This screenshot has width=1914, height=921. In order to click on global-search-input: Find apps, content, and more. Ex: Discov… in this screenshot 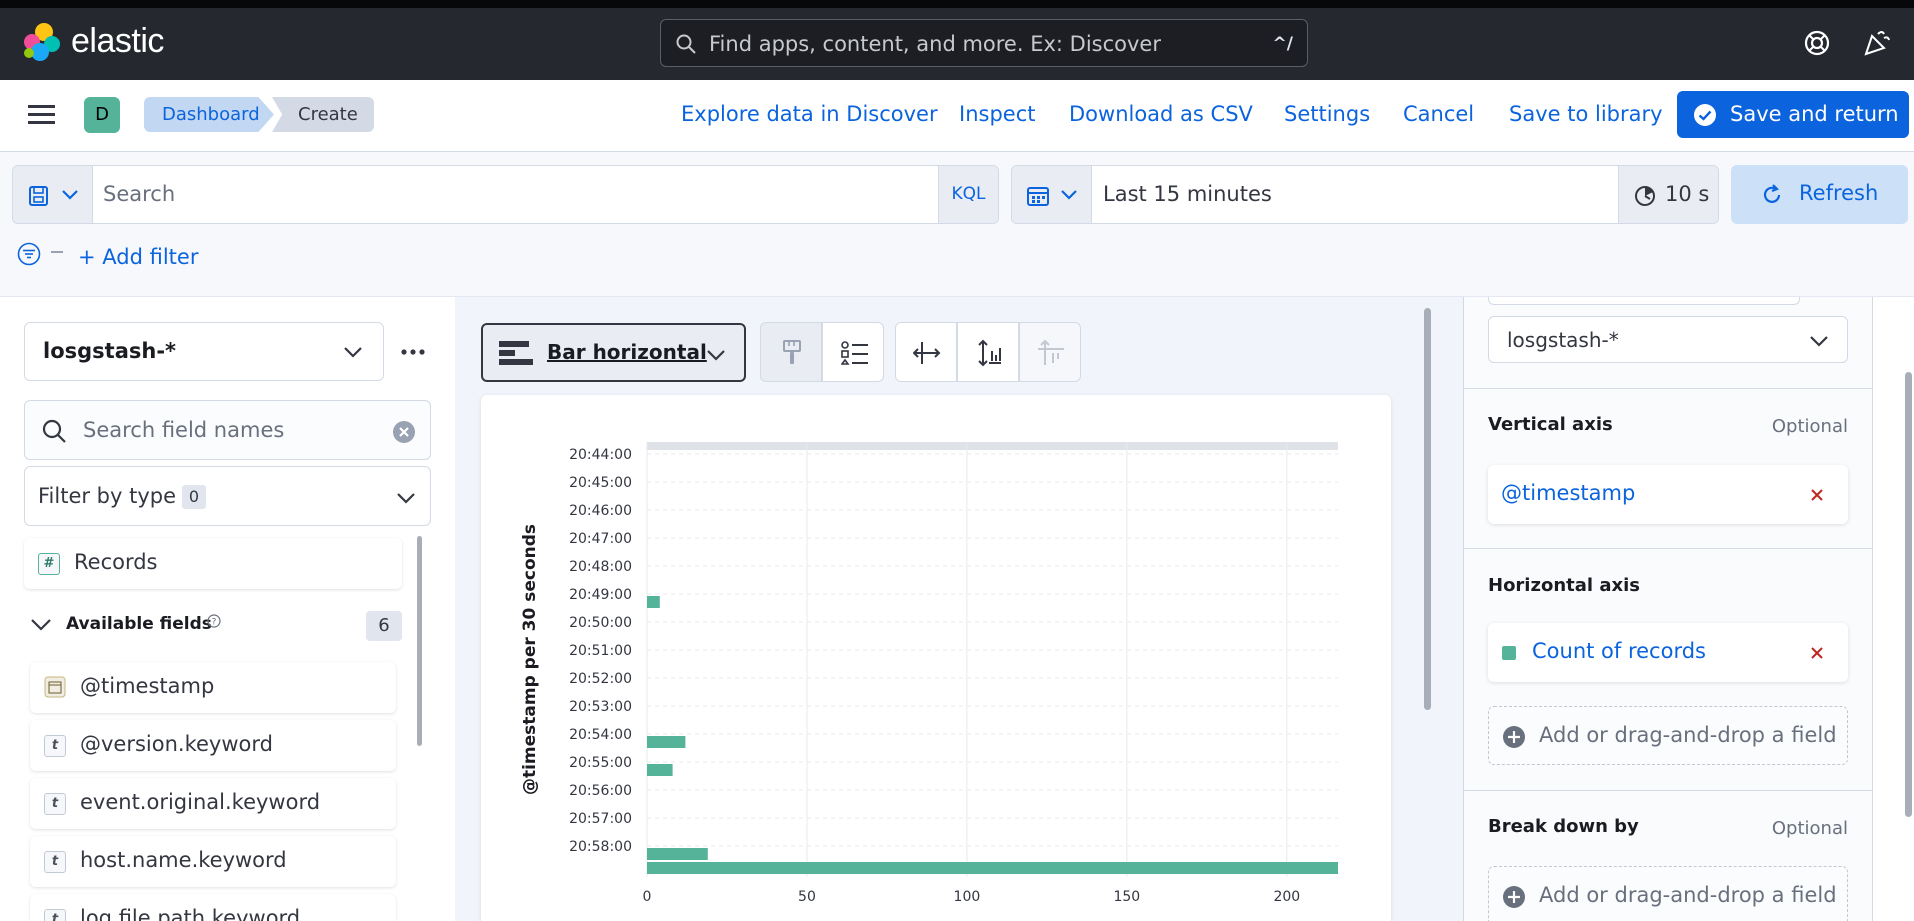, I will do `click(984, 43)`.